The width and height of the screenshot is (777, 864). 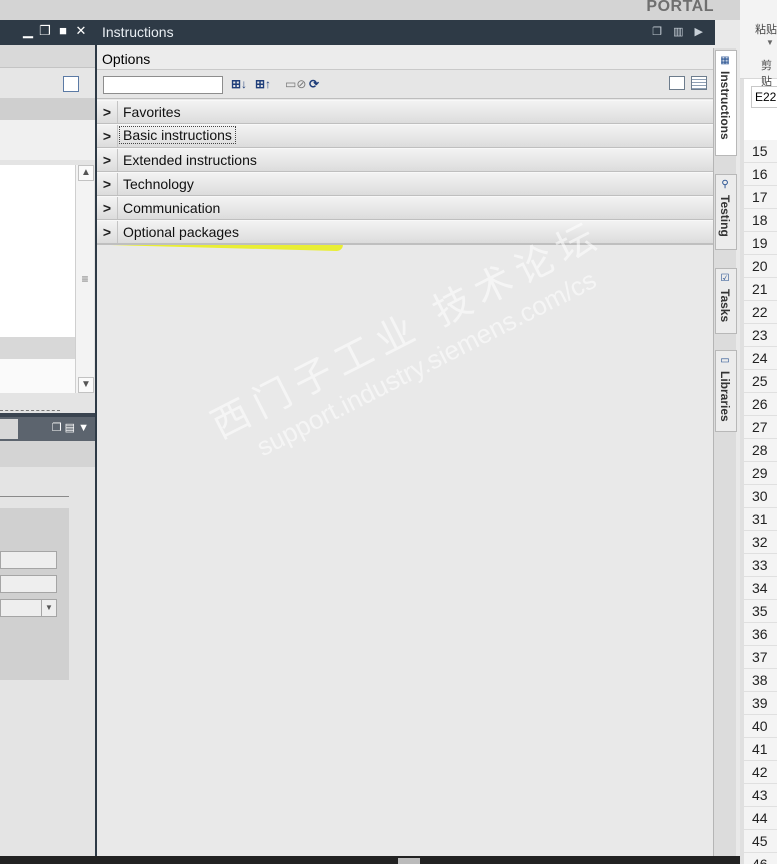 I want to click on divider, so click(x=34, y=496).